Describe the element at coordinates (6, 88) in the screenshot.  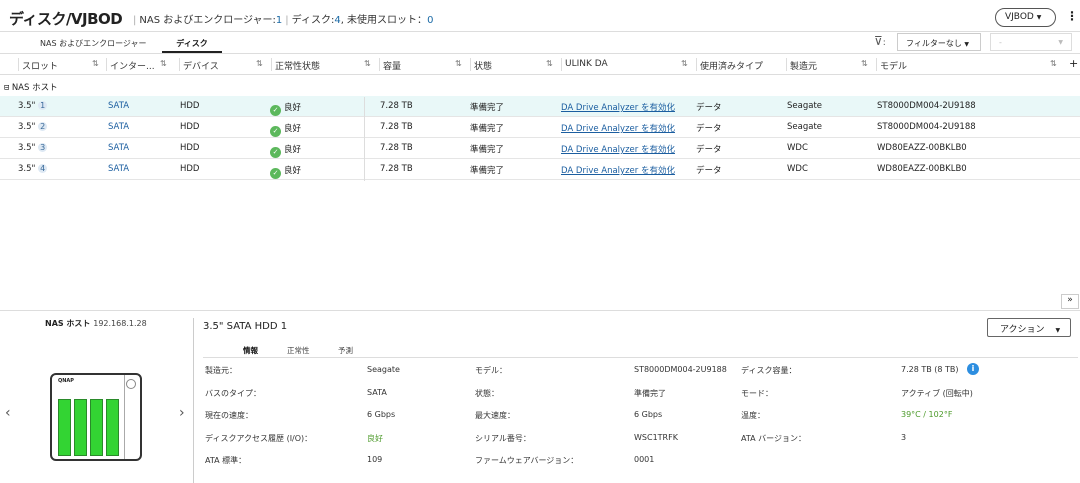
I see `collapse-icon: ⊟` at that location.